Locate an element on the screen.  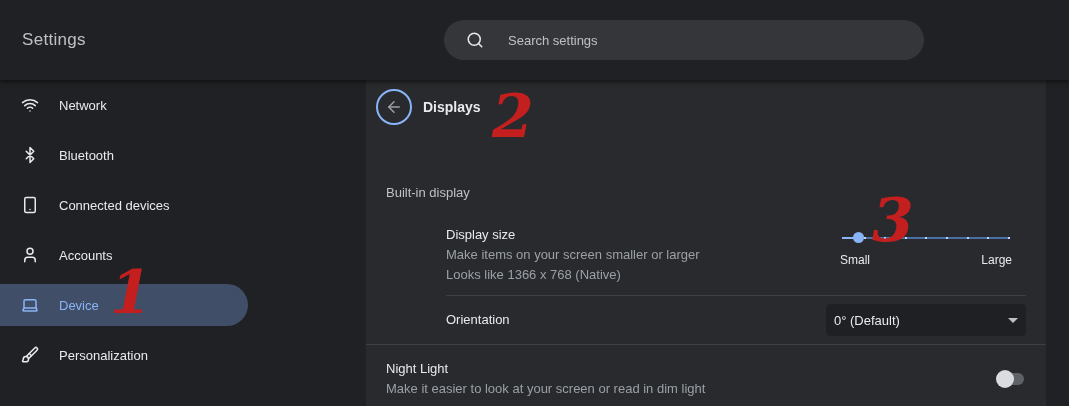
brush-icon is located at coordinates (30, 355).